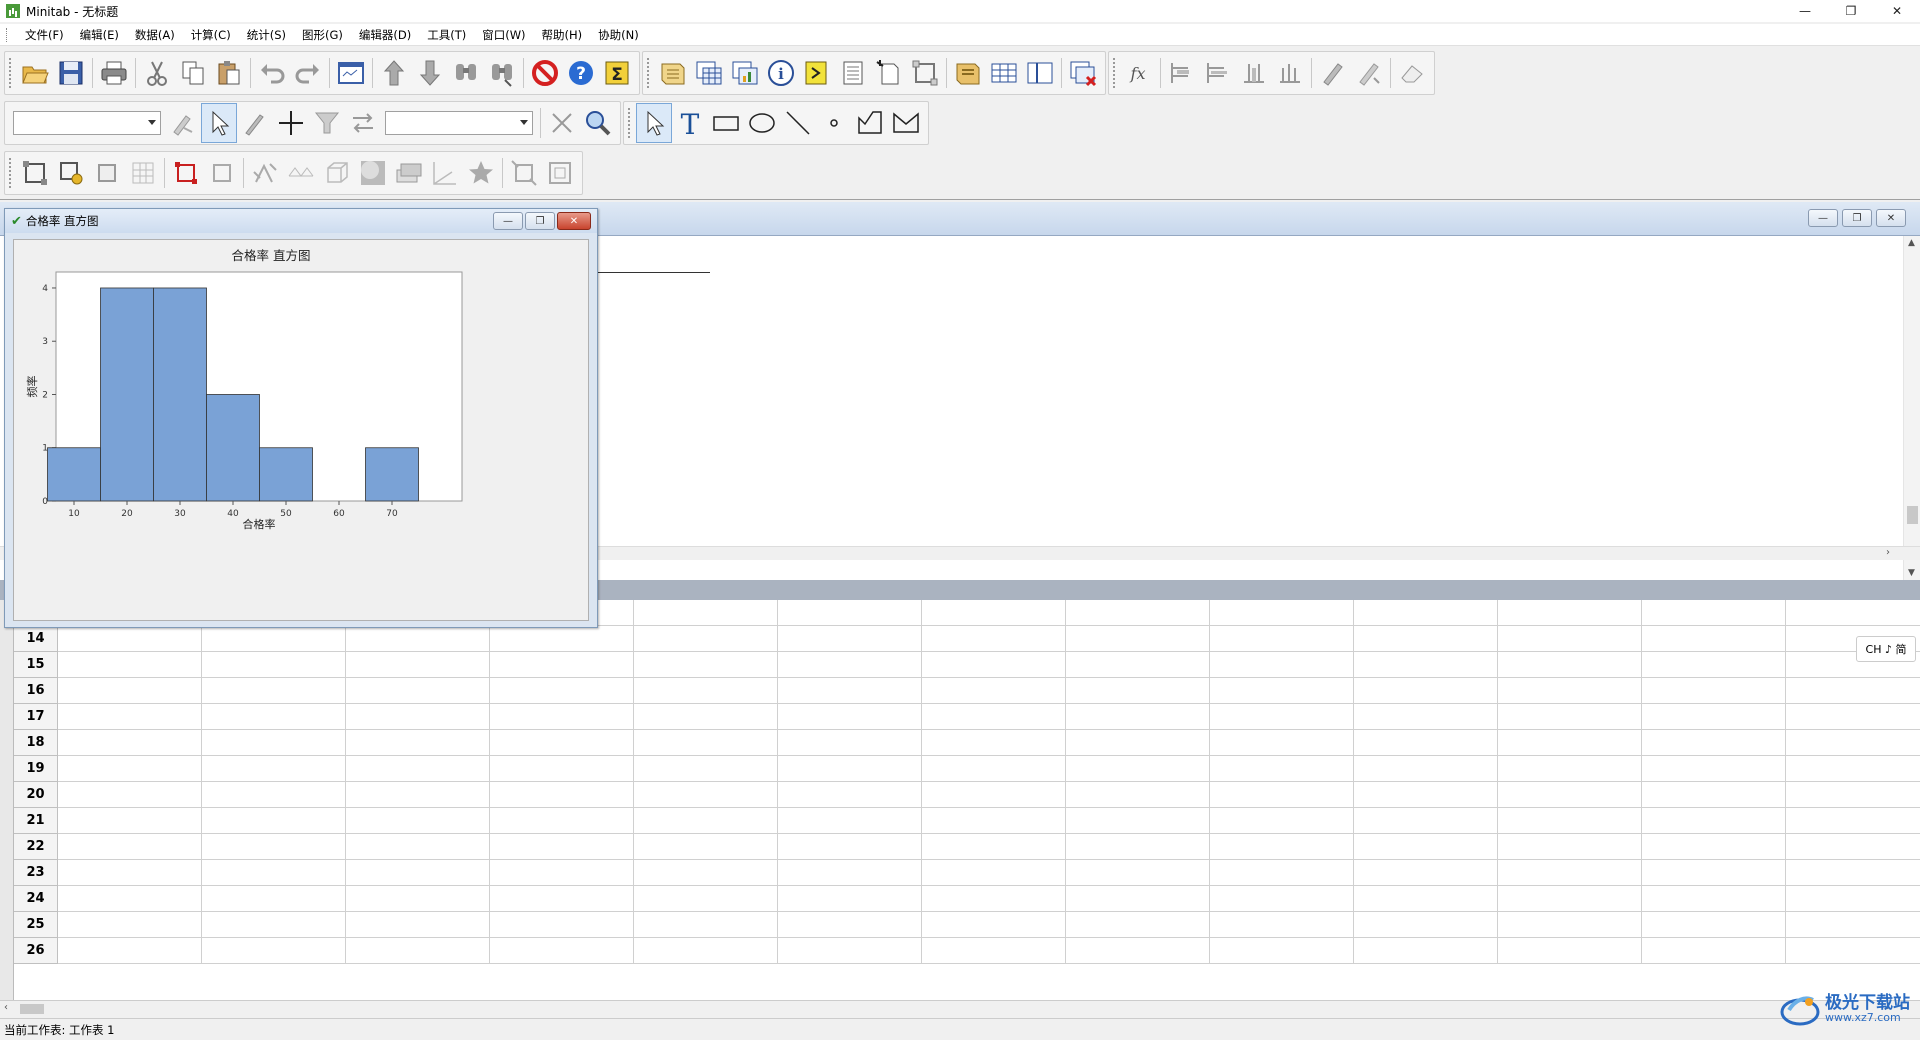 The height and width of the screenshot is (1040, 1920). I want to click on fit-icon, so click(560, 173).